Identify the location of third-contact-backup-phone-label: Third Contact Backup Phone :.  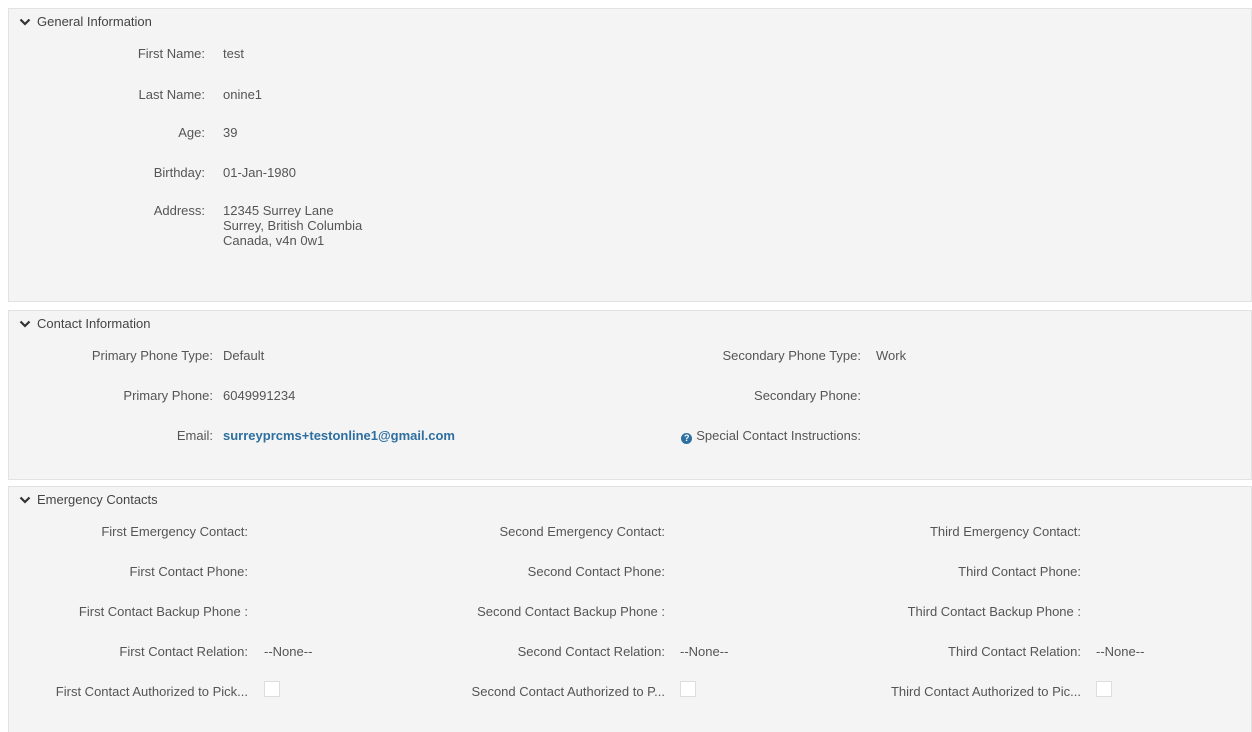
(994, 611).